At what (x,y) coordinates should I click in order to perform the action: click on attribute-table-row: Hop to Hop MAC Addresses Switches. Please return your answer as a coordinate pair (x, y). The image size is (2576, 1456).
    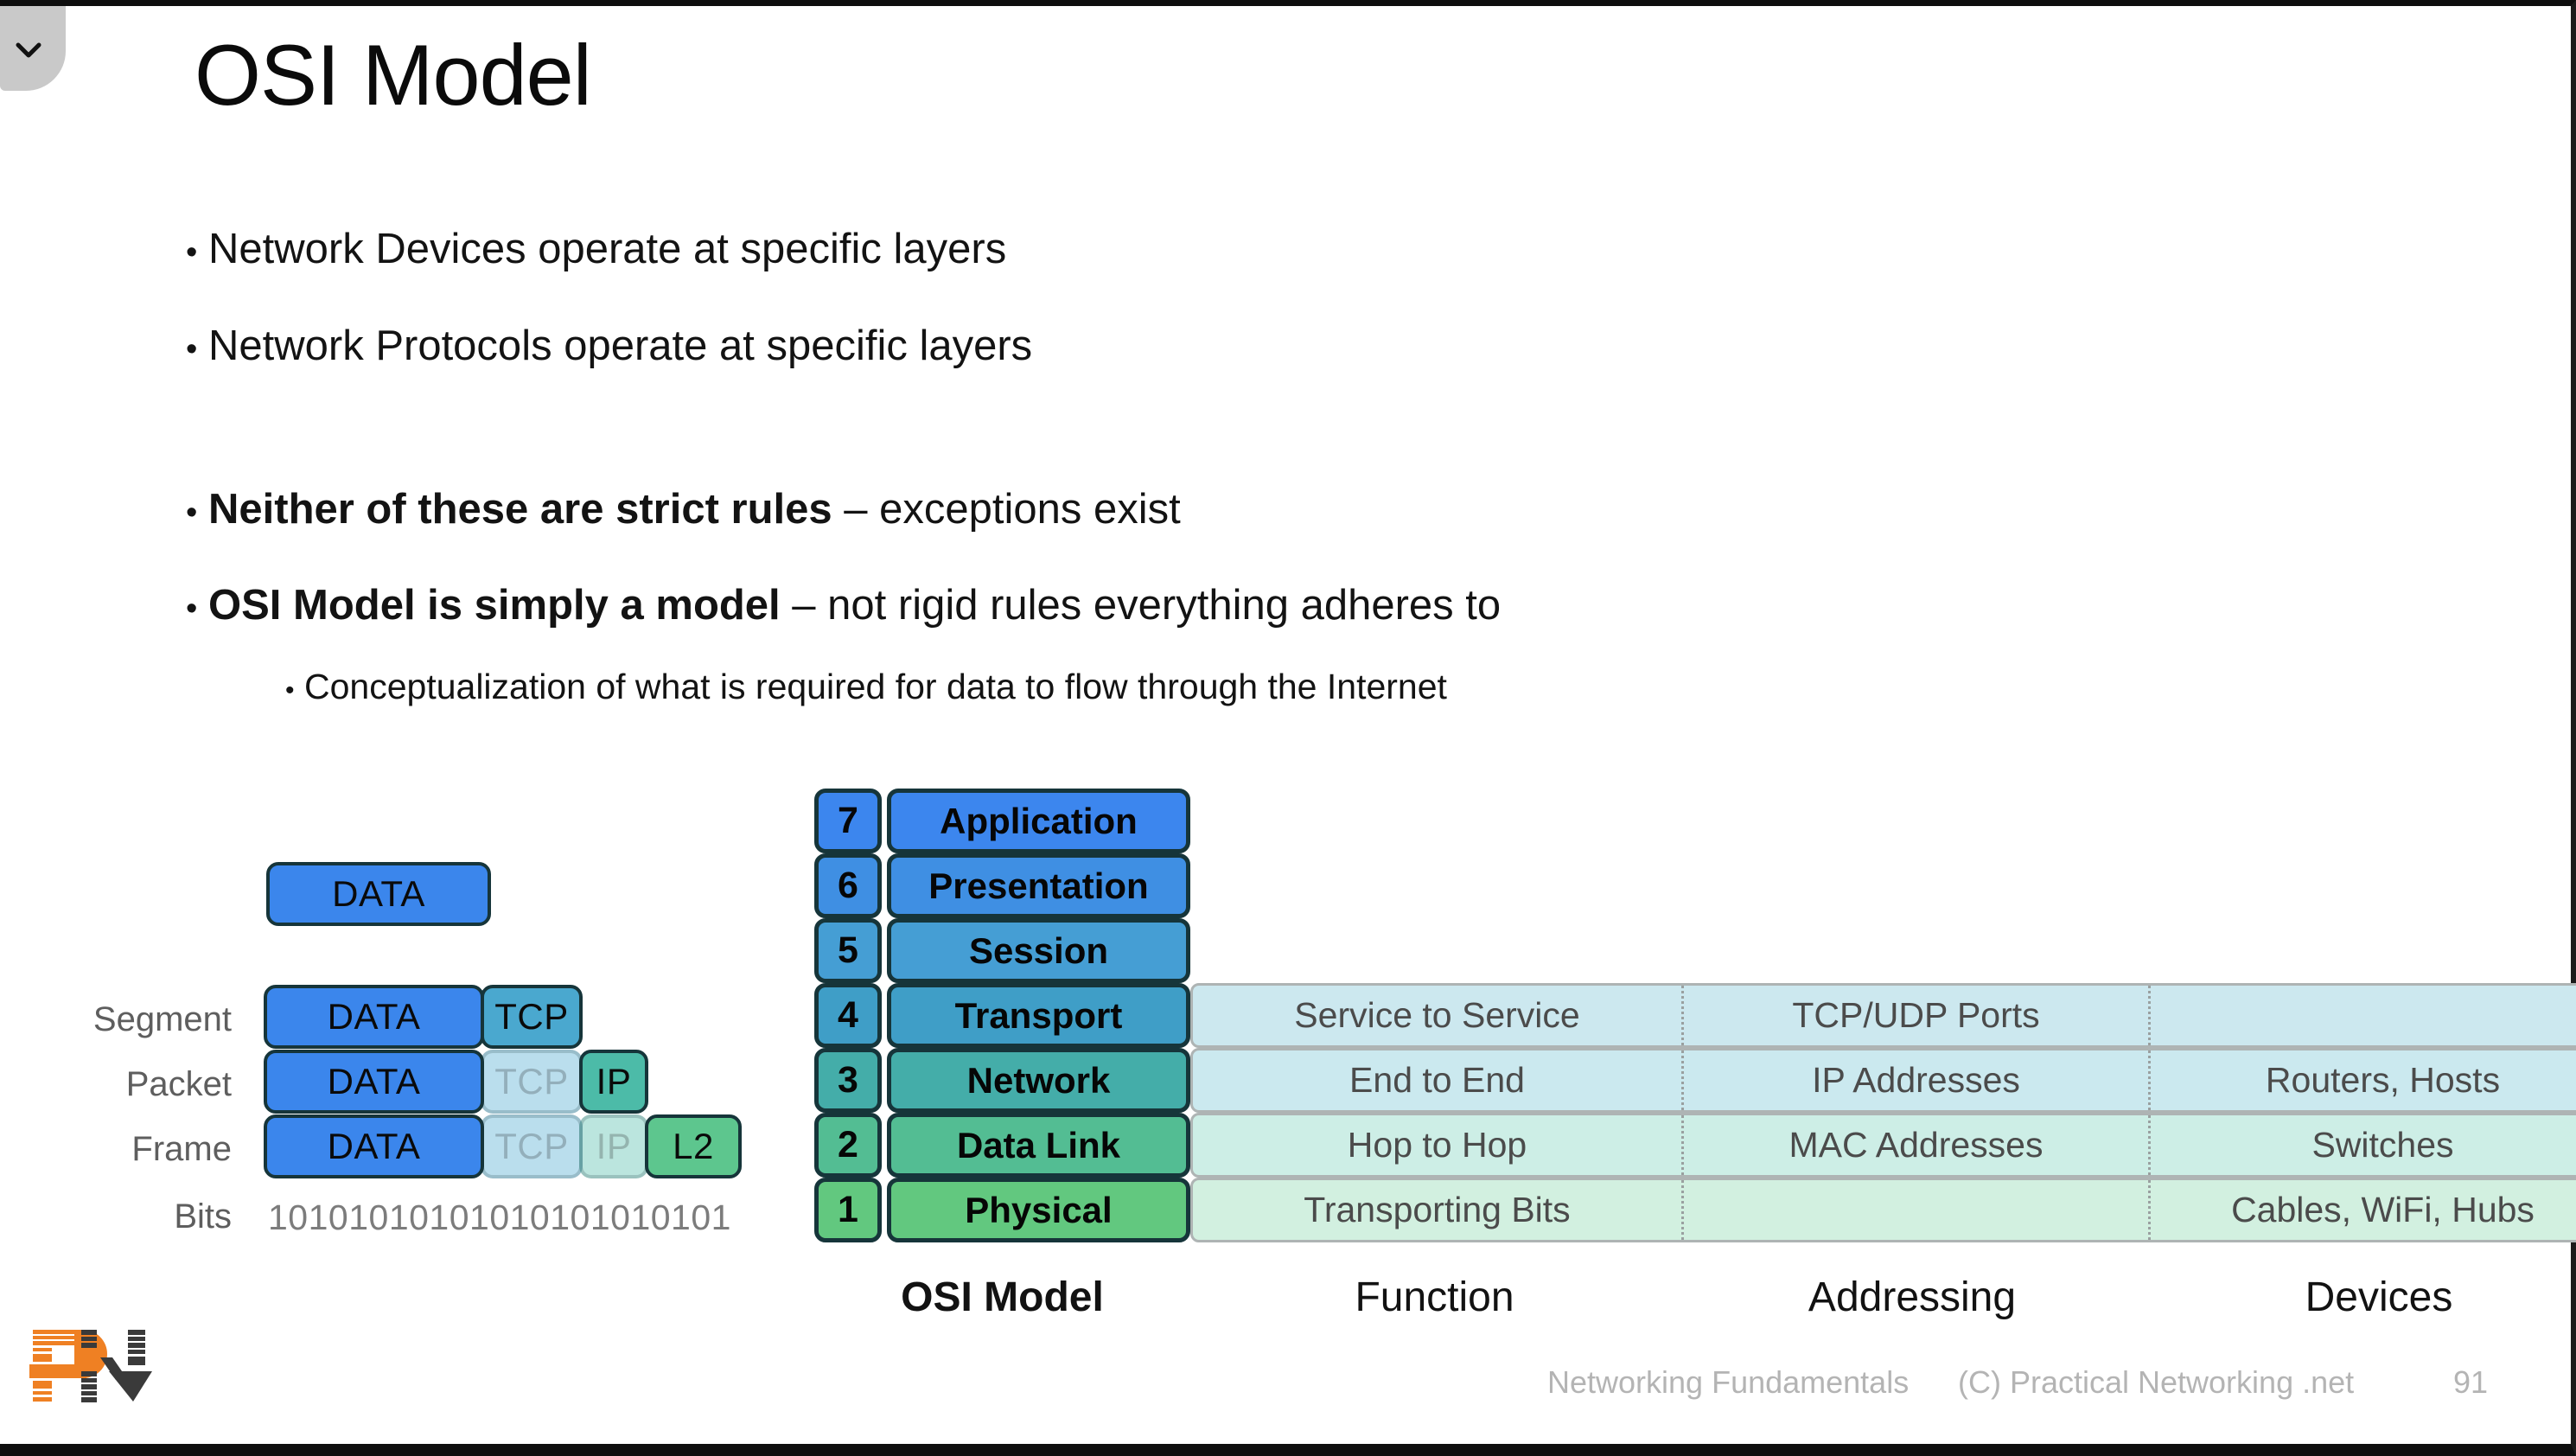
    Looking at the image, I should click on (1883, 1146).